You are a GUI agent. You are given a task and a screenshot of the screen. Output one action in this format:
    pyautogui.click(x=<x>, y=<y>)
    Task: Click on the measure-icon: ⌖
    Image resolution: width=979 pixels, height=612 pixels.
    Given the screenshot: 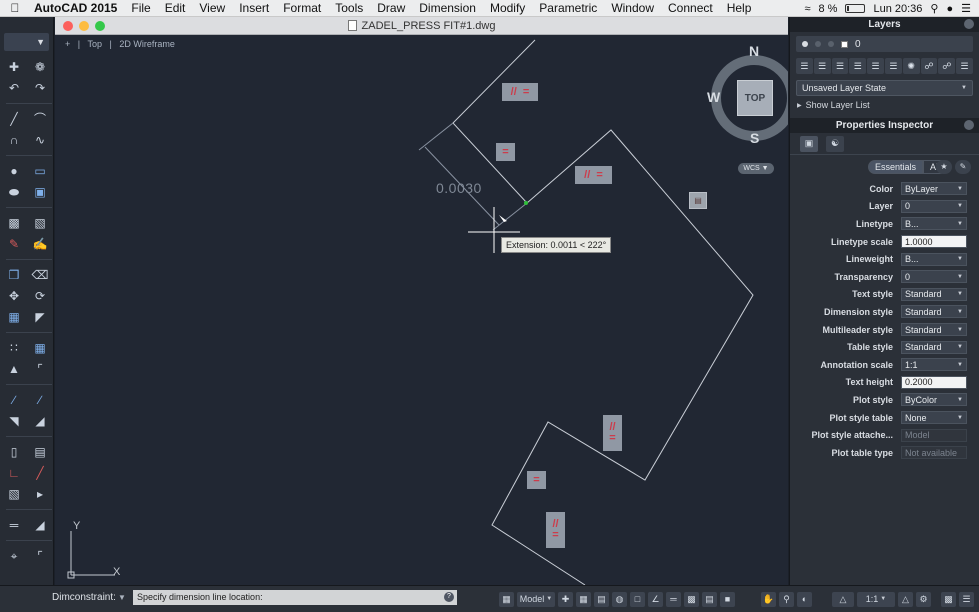 What is the action you would take?
    pyautogui.click(x=14, y=556)
    